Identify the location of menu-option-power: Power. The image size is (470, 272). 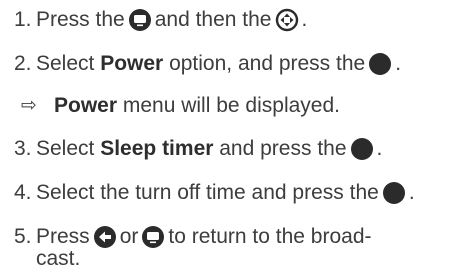
(132, 63).